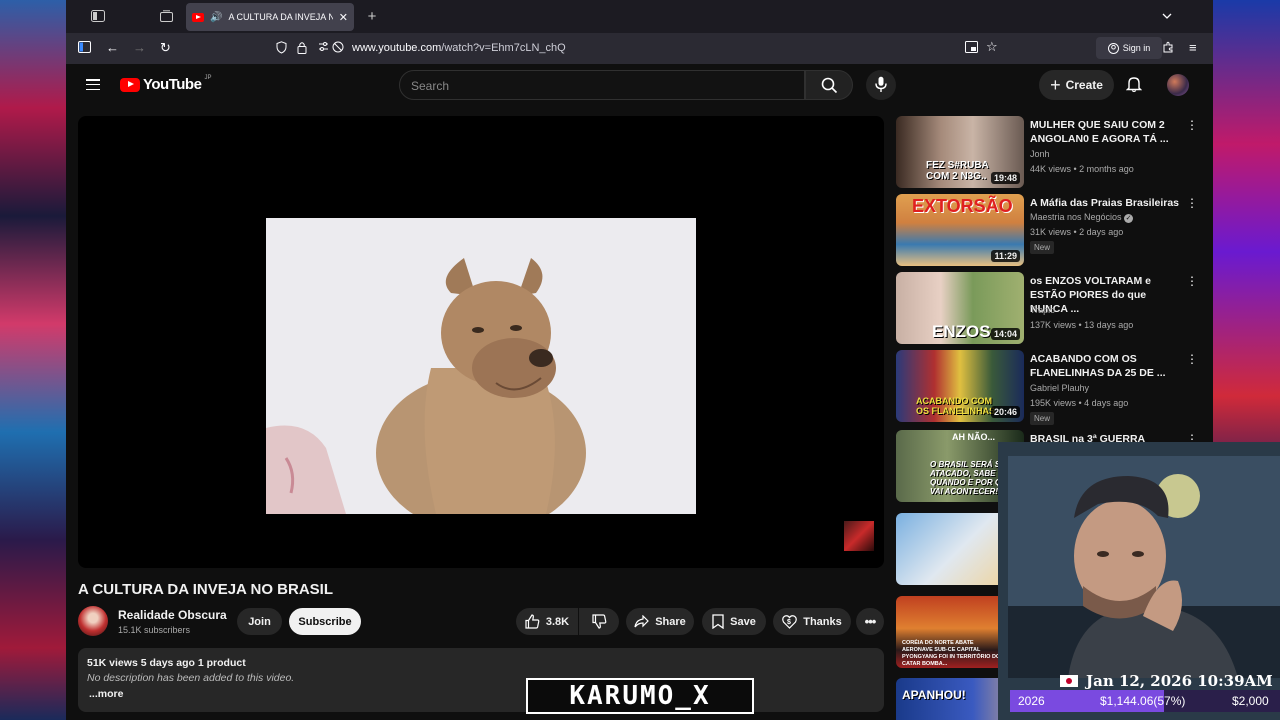  I want to click on youtube-logo: YouTube JP, so click(166, 83).